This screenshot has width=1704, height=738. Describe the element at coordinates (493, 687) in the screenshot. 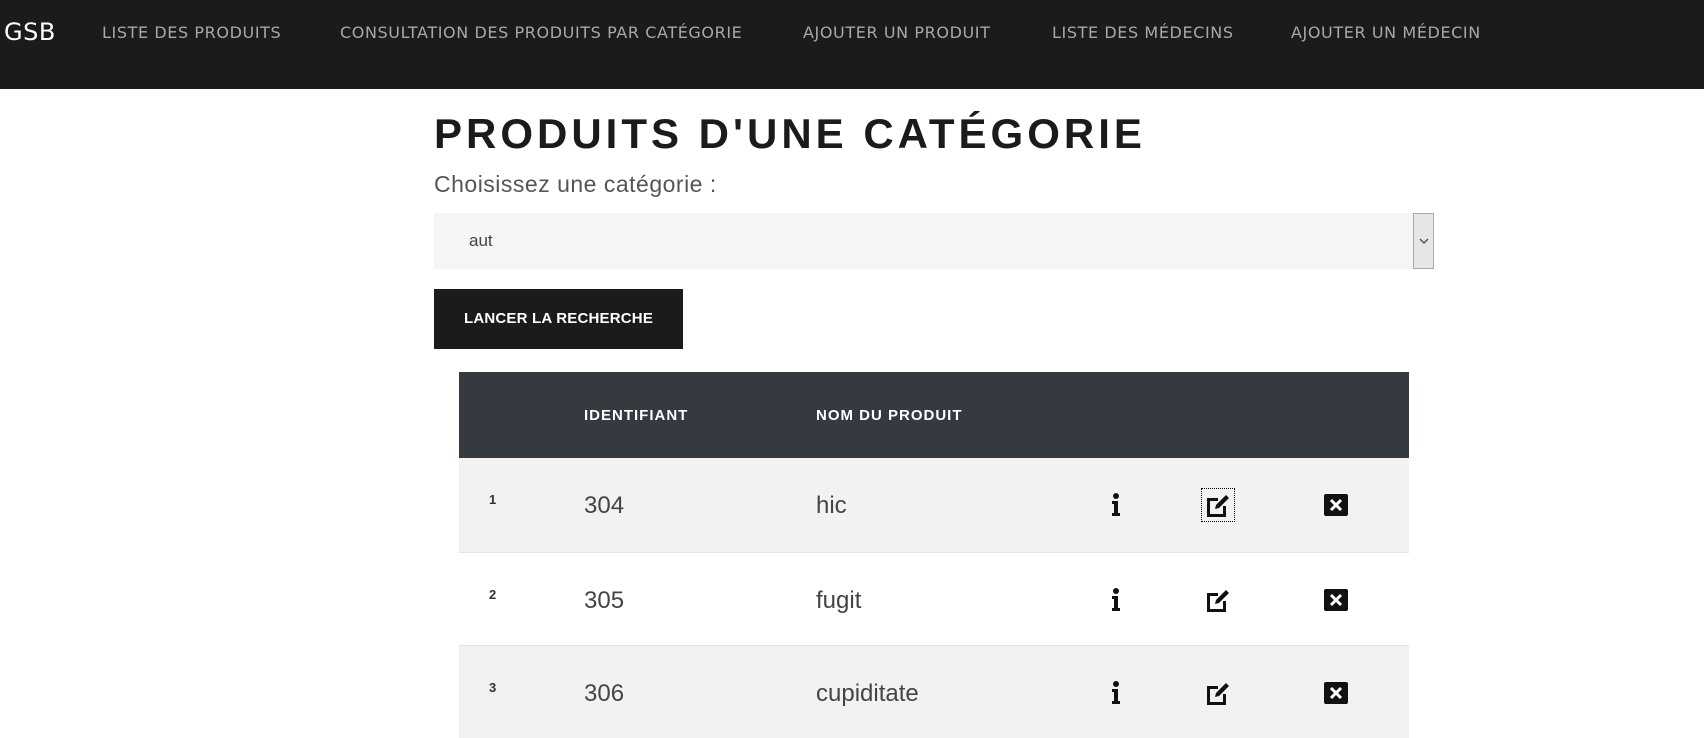

I see `row-index: 3` at that location.